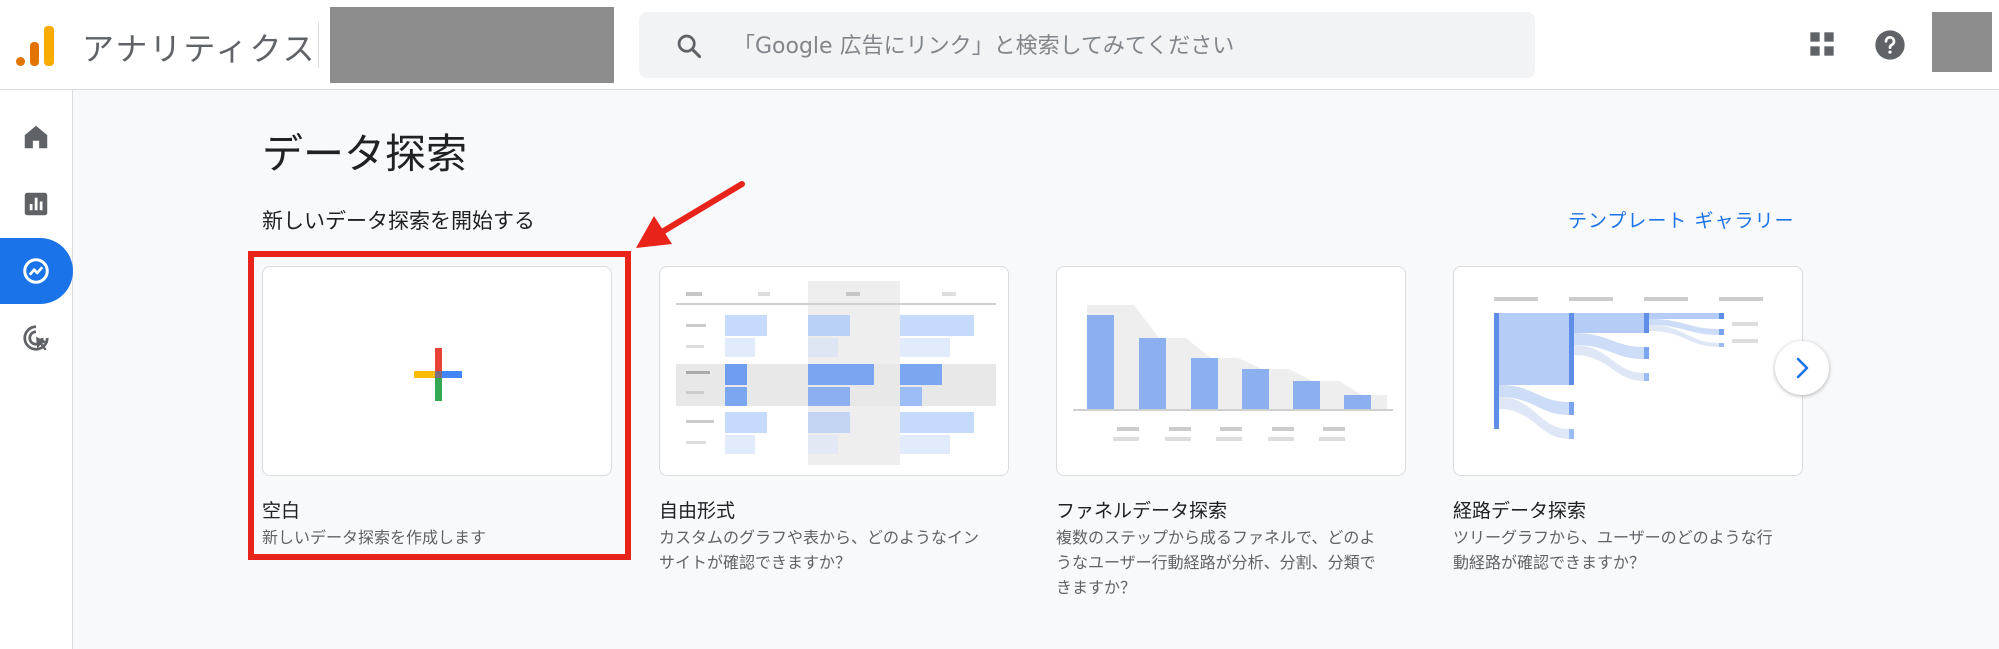  I want to click on card-path-title: 経路データ探索, so click(1519, 509).